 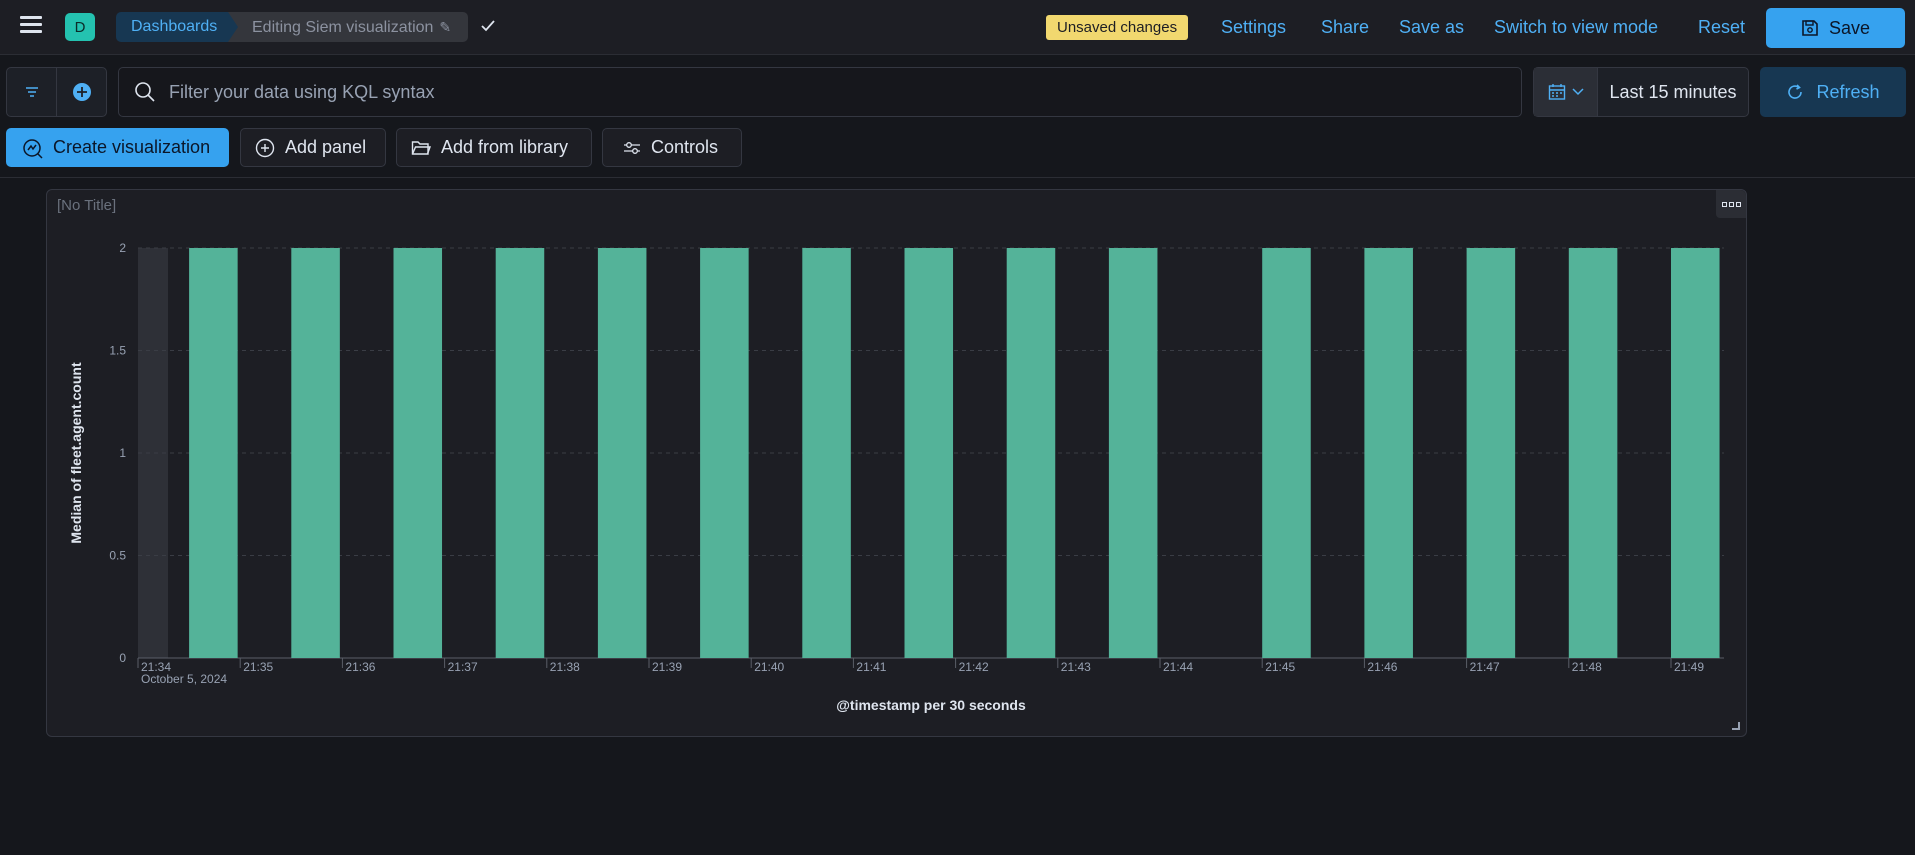 What do you see at coordinates (1810, 28) in the screenshot?
I see `save-icon` at bounding box center [1810, 28].